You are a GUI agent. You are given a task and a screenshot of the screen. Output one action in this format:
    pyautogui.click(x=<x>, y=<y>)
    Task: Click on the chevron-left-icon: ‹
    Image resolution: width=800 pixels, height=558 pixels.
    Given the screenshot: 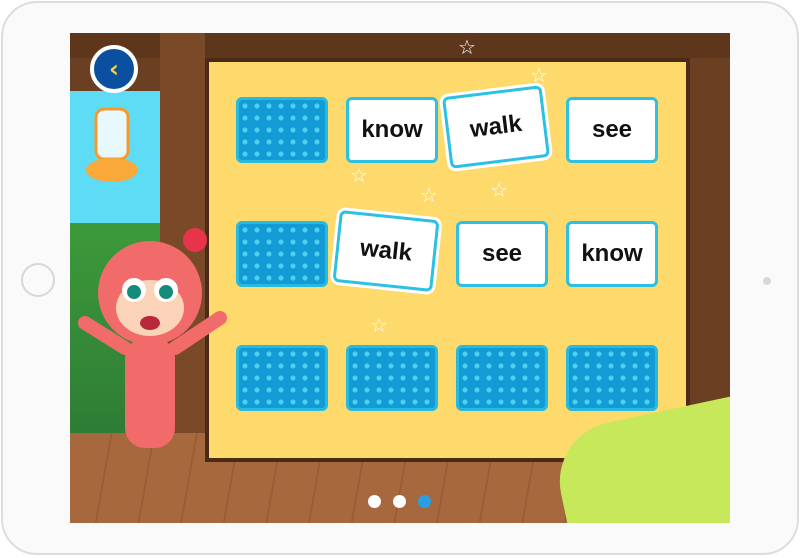 What is the action you would take?
    pyautogui.click(x=114, y=69)
    